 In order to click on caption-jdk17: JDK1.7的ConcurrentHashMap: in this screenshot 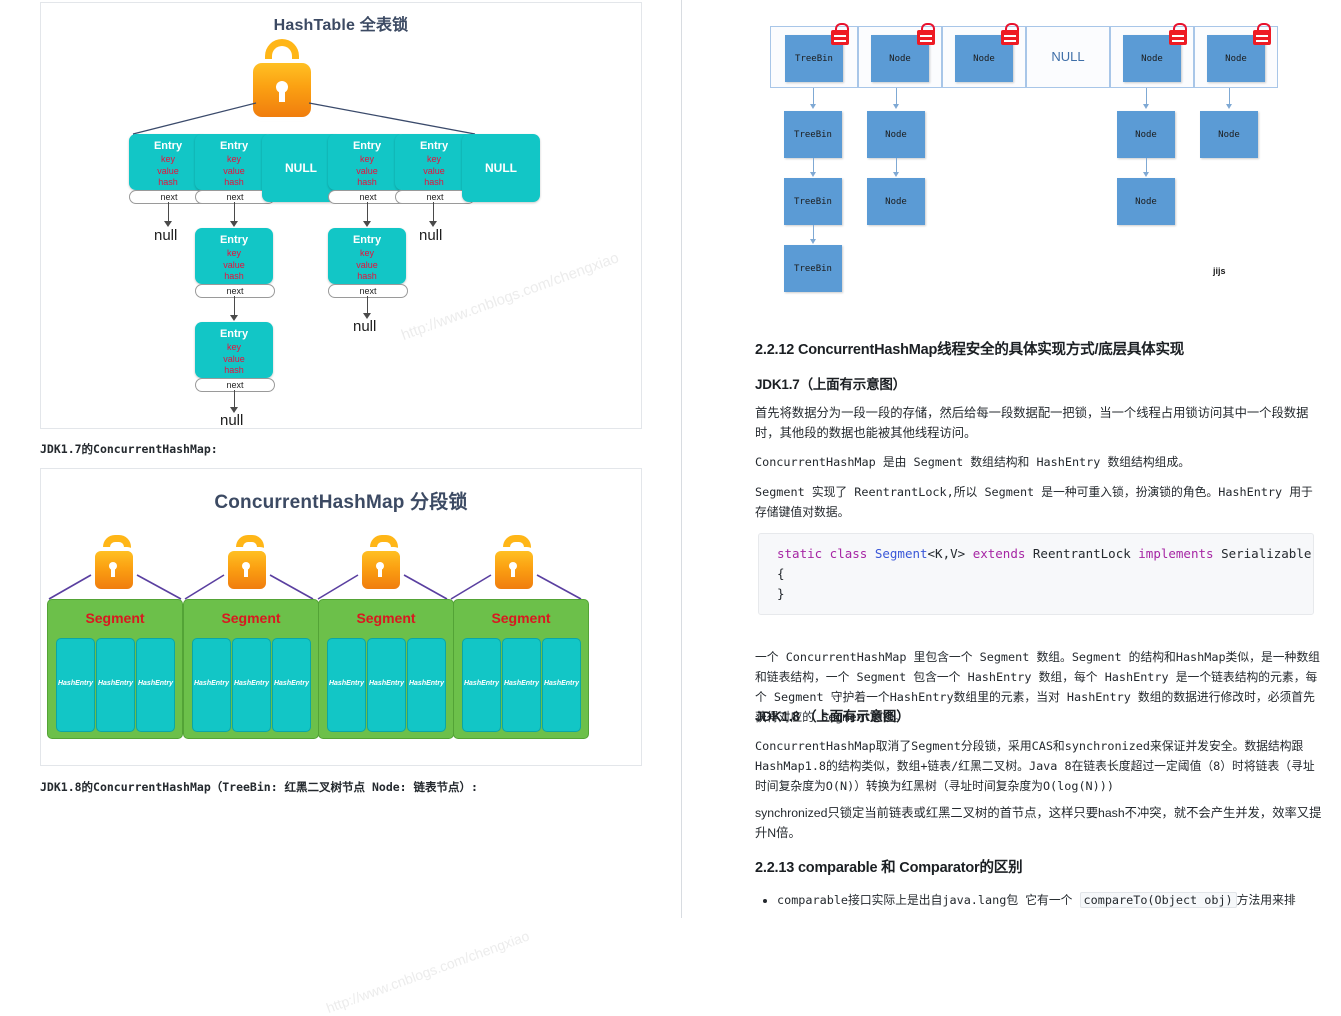, I will do `click(129, 449)`.